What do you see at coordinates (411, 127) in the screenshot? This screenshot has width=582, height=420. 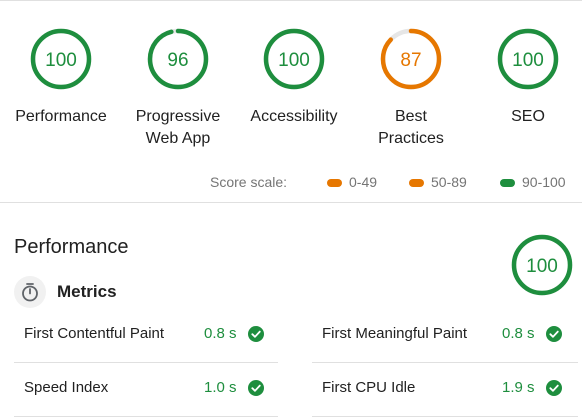 I see `gauge-label: Best Practices` at bounding box center [411, 127].